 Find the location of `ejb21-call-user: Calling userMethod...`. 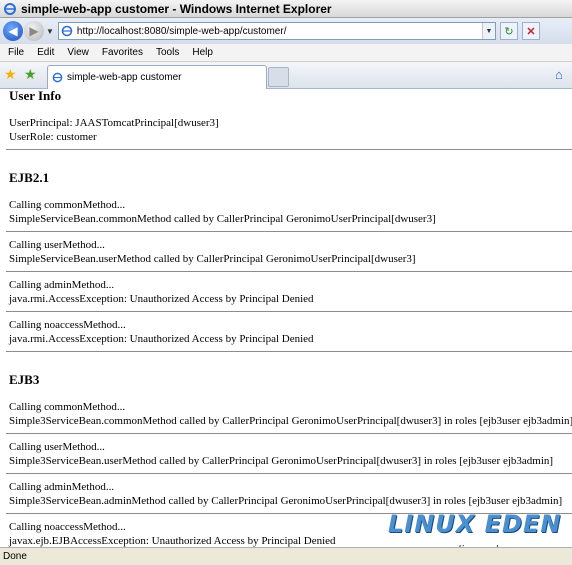

ejb21-call-user: Calling userMethod... is located at coordinates (57, 245).